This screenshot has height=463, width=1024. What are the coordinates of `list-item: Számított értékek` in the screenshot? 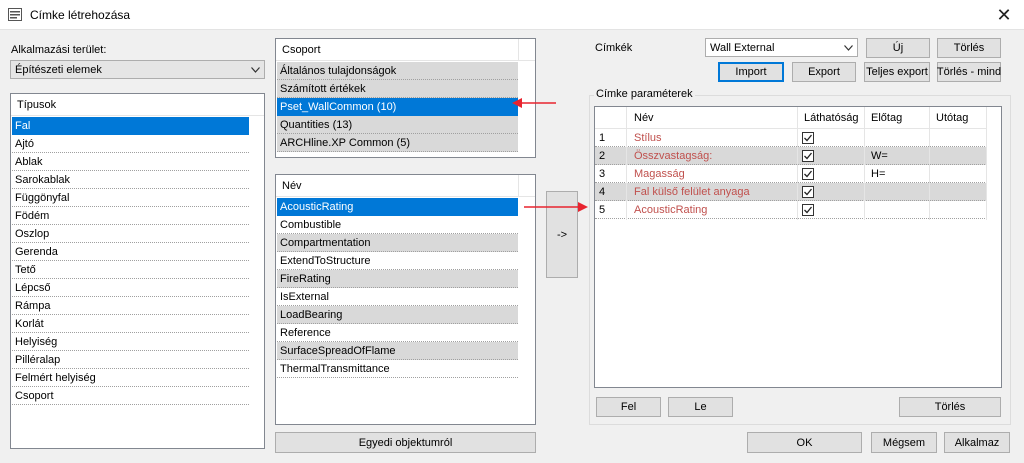 It's located at (397, 89).